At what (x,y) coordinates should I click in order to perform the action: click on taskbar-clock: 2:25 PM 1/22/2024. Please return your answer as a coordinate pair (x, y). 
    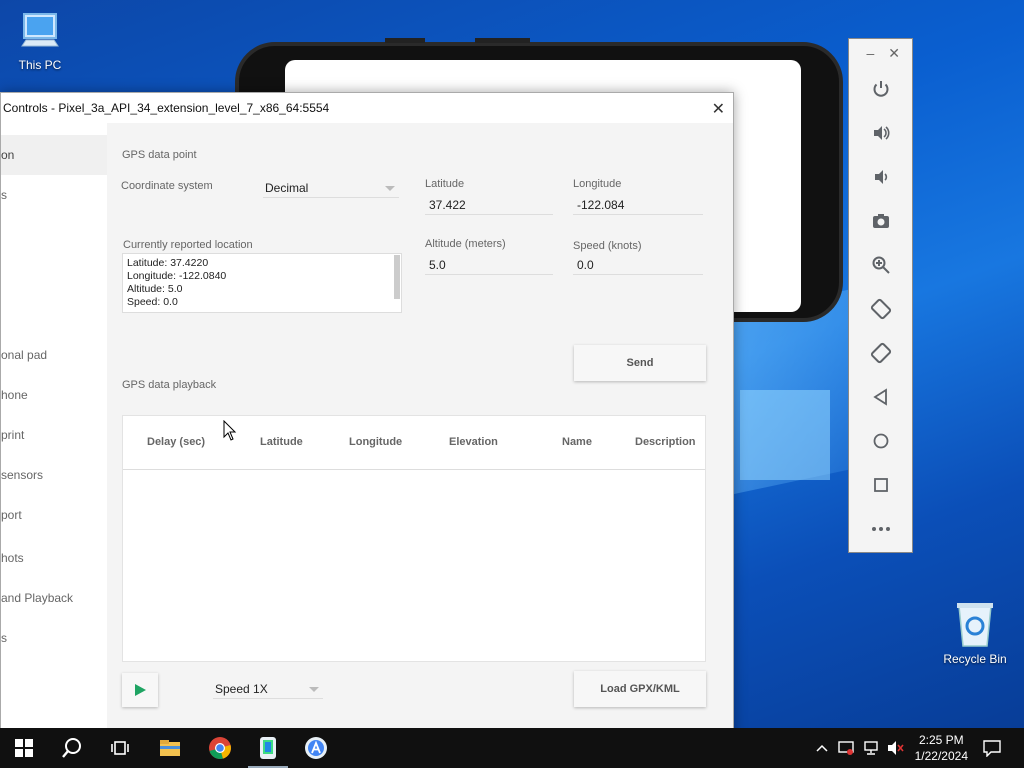
    Looking at the image, I should click on (941, 748).